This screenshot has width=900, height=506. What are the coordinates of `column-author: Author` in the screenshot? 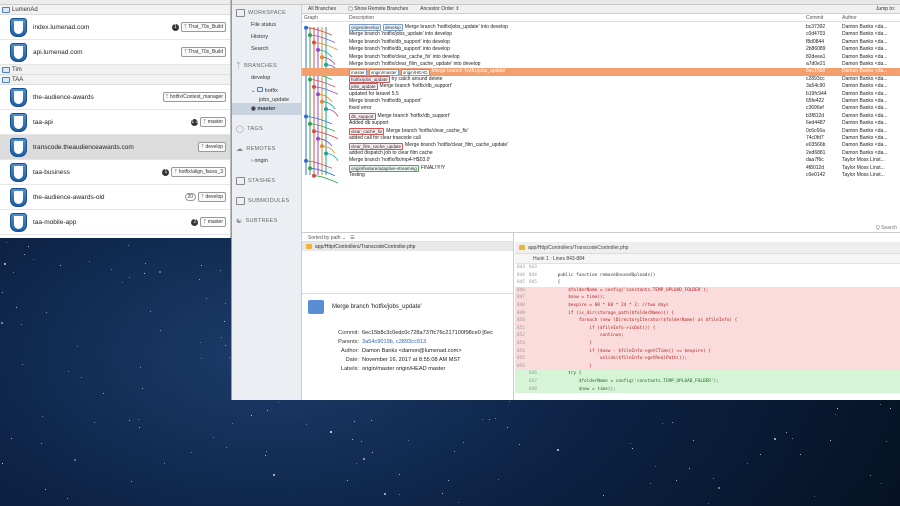 It's located at (849, 18).